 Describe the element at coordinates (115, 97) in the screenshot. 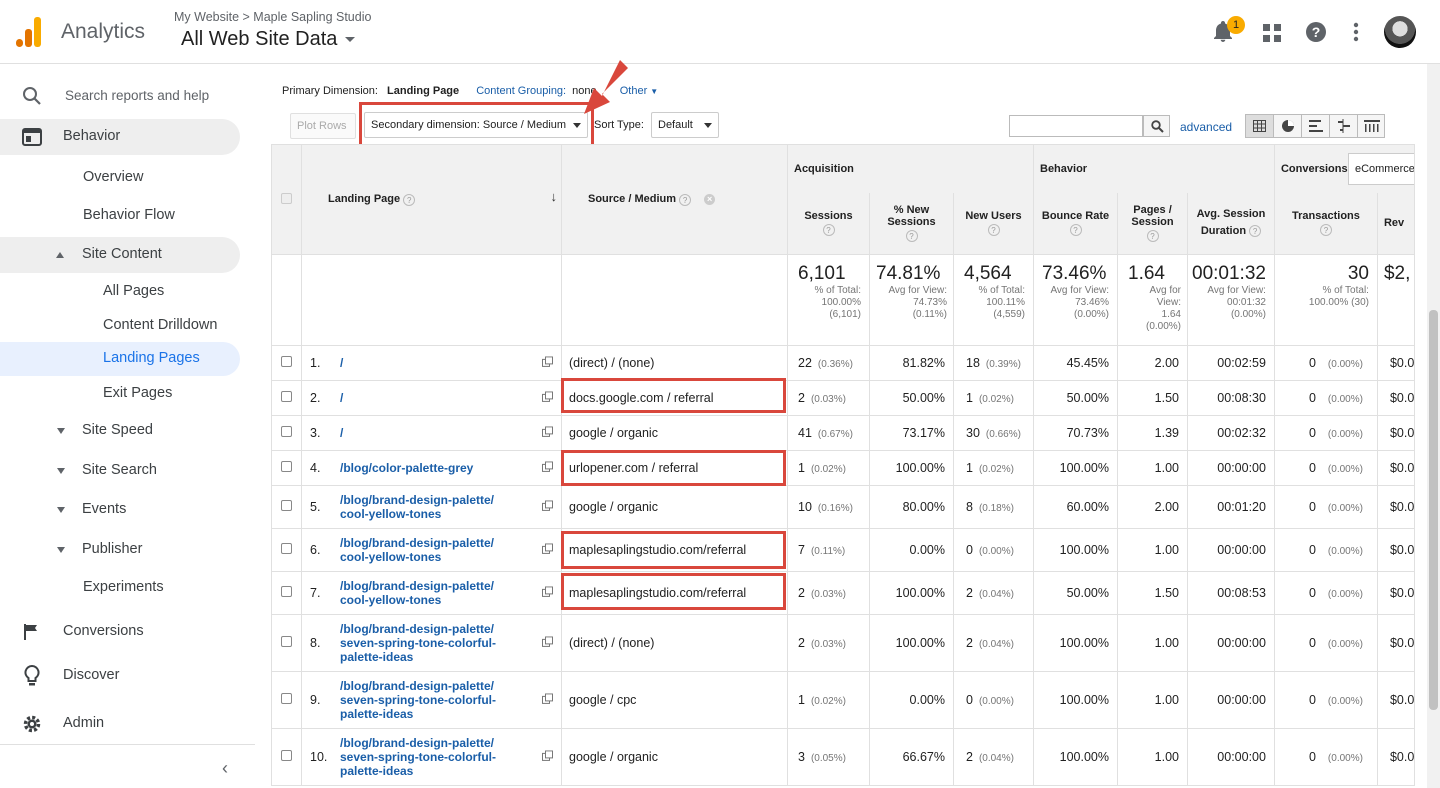

I see `sidebar-search: Search reports and help` at that location.